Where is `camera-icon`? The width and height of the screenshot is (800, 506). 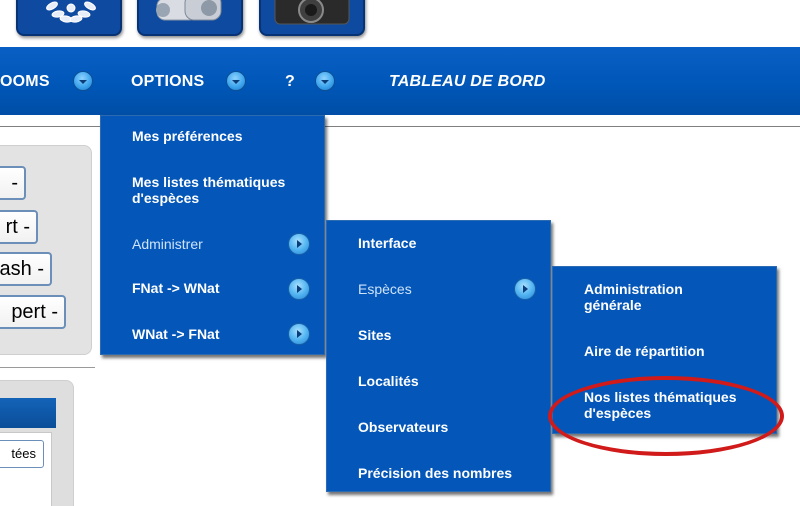
camera-icon is located at coordinates (312, 12).